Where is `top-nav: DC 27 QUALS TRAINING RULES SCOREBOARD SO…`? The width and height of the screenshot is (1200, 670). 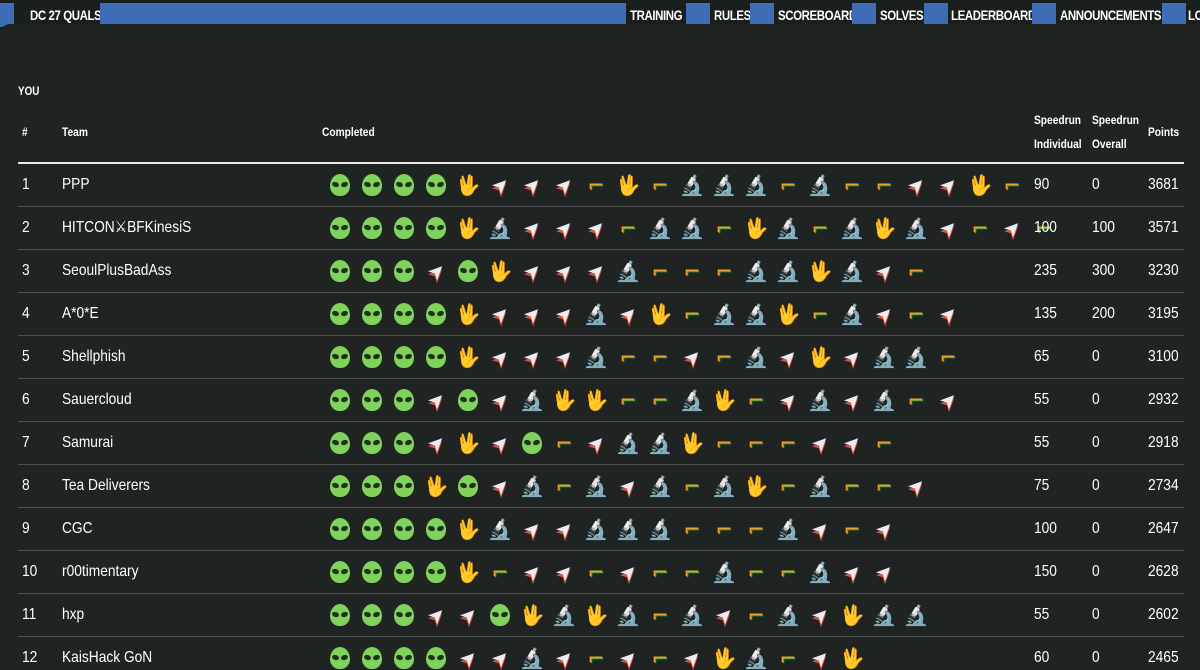 top-nav: DC 27 QUALS TRAINING RULES SCOREBOARD SO… is located at coordinates (600, 17).